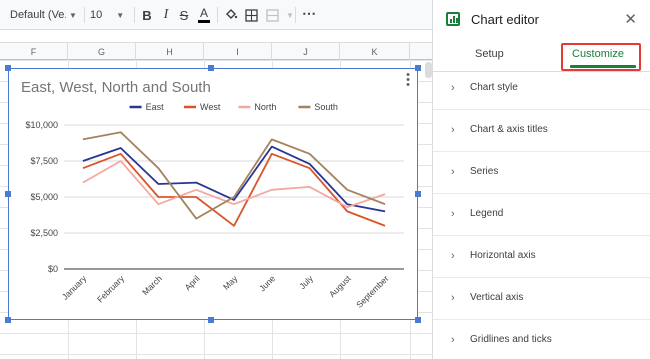 The width and height of the screenshot is (650, 359). I want to click on merge-cells-button, so click(272, 15).